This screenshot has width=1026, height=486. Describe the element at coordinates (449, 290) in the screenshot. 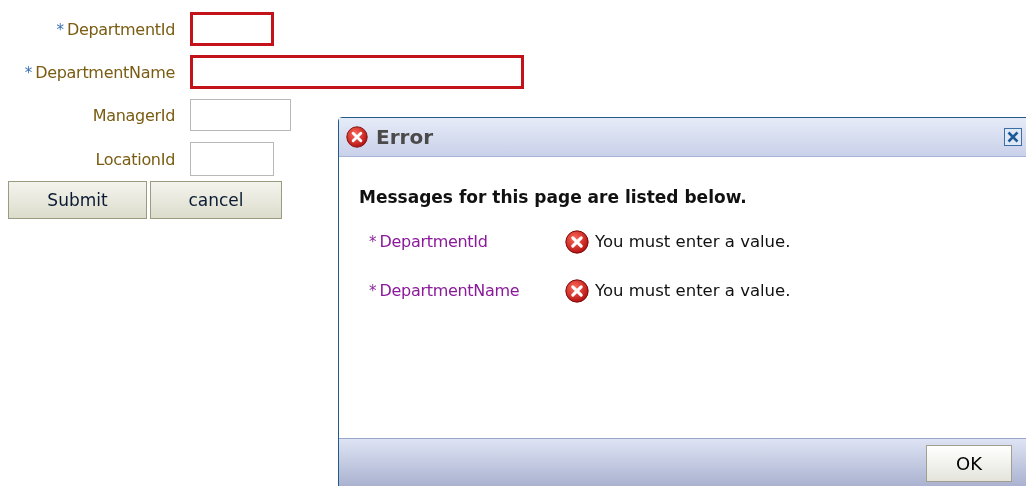

I see `field-link: DepartmentName` at that location.